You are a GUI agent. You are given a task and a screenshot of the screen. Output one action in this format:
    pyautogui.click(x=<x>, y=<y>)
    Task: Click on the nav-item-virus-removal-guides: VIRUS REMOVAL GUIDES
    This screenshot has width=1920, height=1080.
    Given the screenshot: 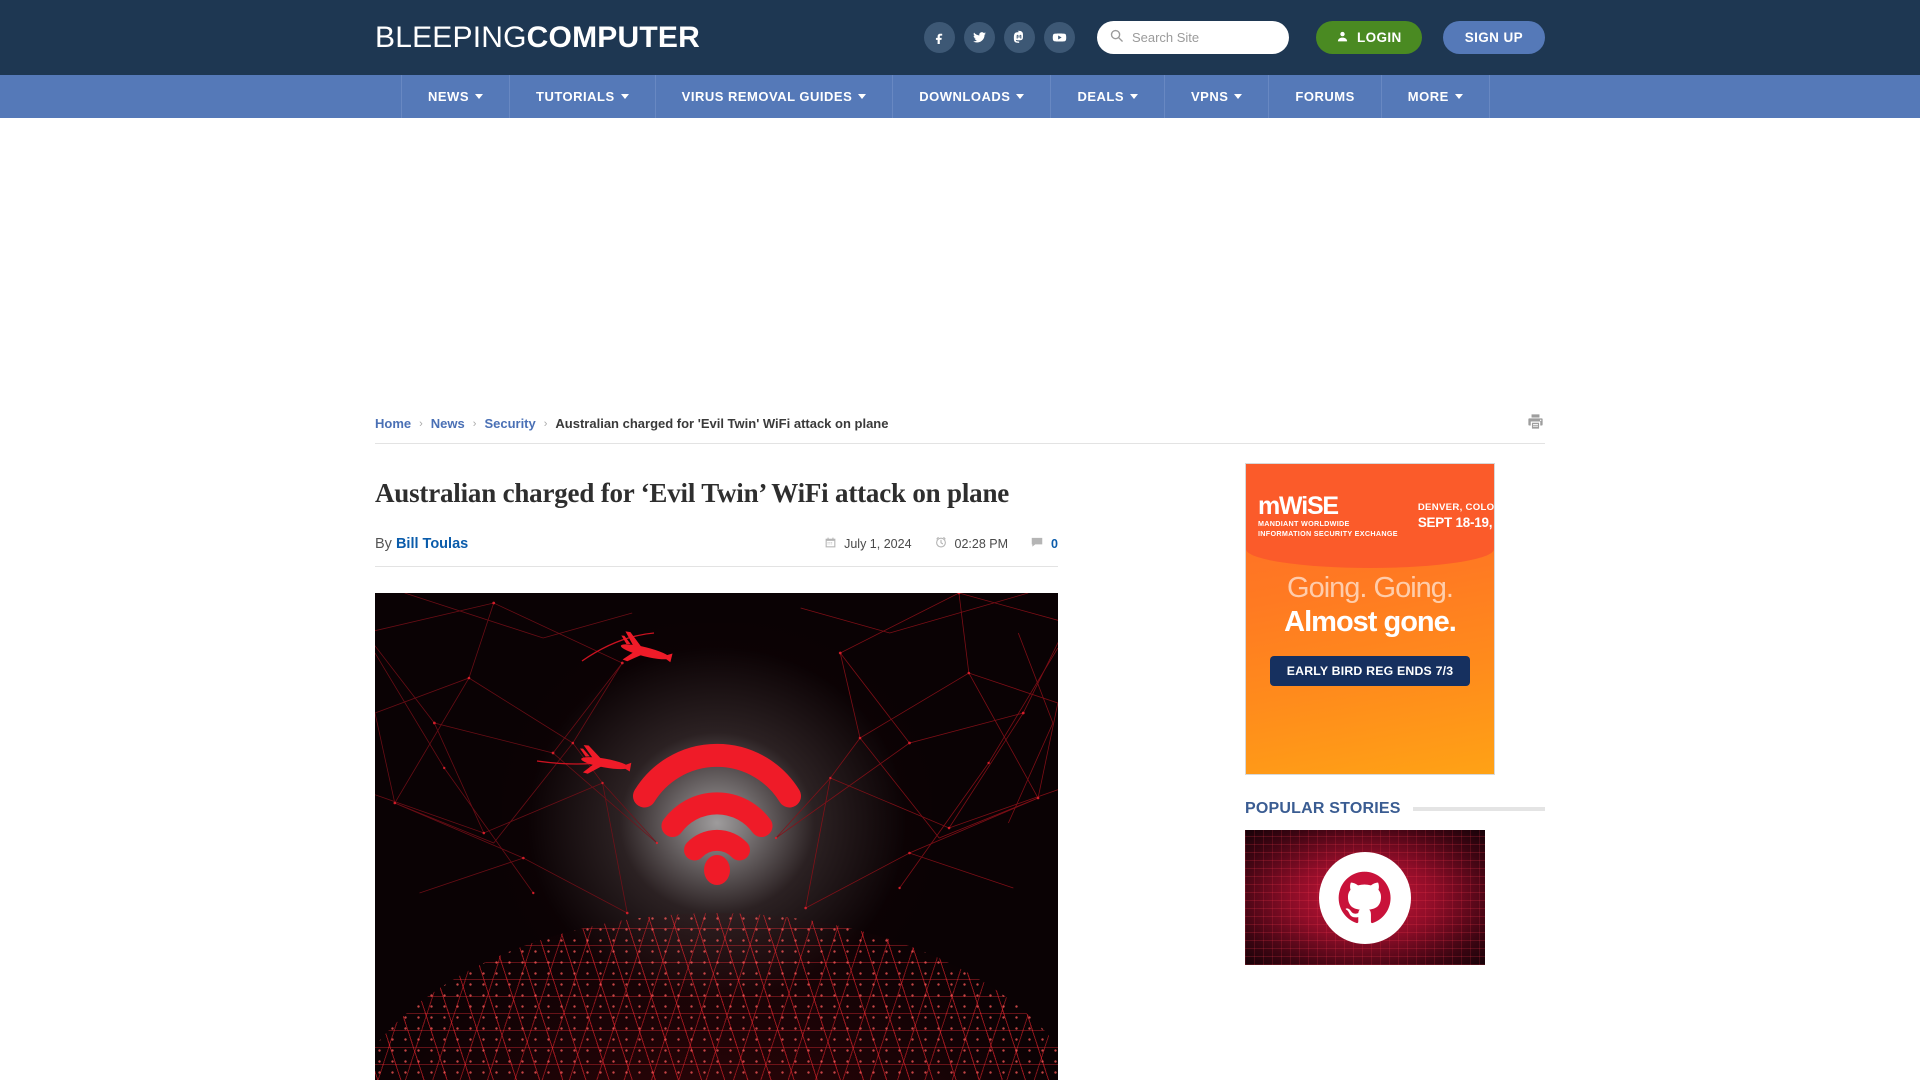 What is the action you would take?
    pyautogui.click(x=773, y=96)
    